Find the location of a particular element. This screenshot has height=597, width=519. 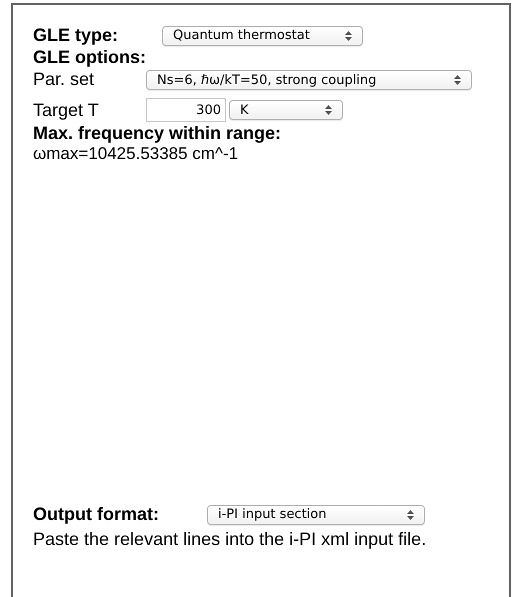

gle-type-select: Quantum thermostat is located at coordinates (262, 36).